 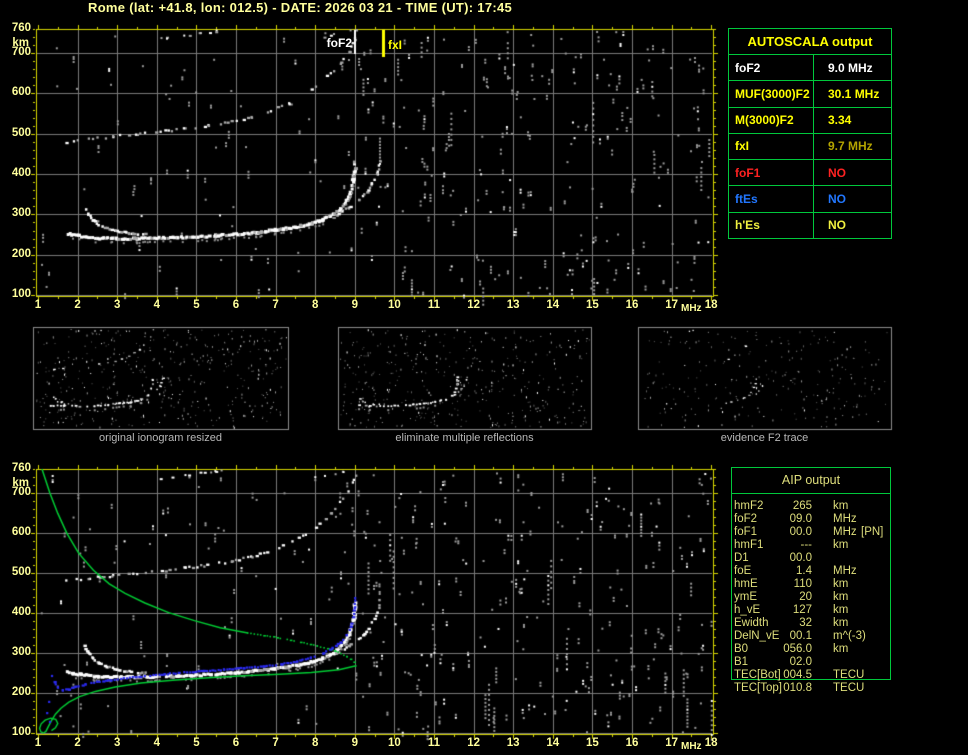 I want to click on aip-param-label: foF2, so click(x=746, y=519).